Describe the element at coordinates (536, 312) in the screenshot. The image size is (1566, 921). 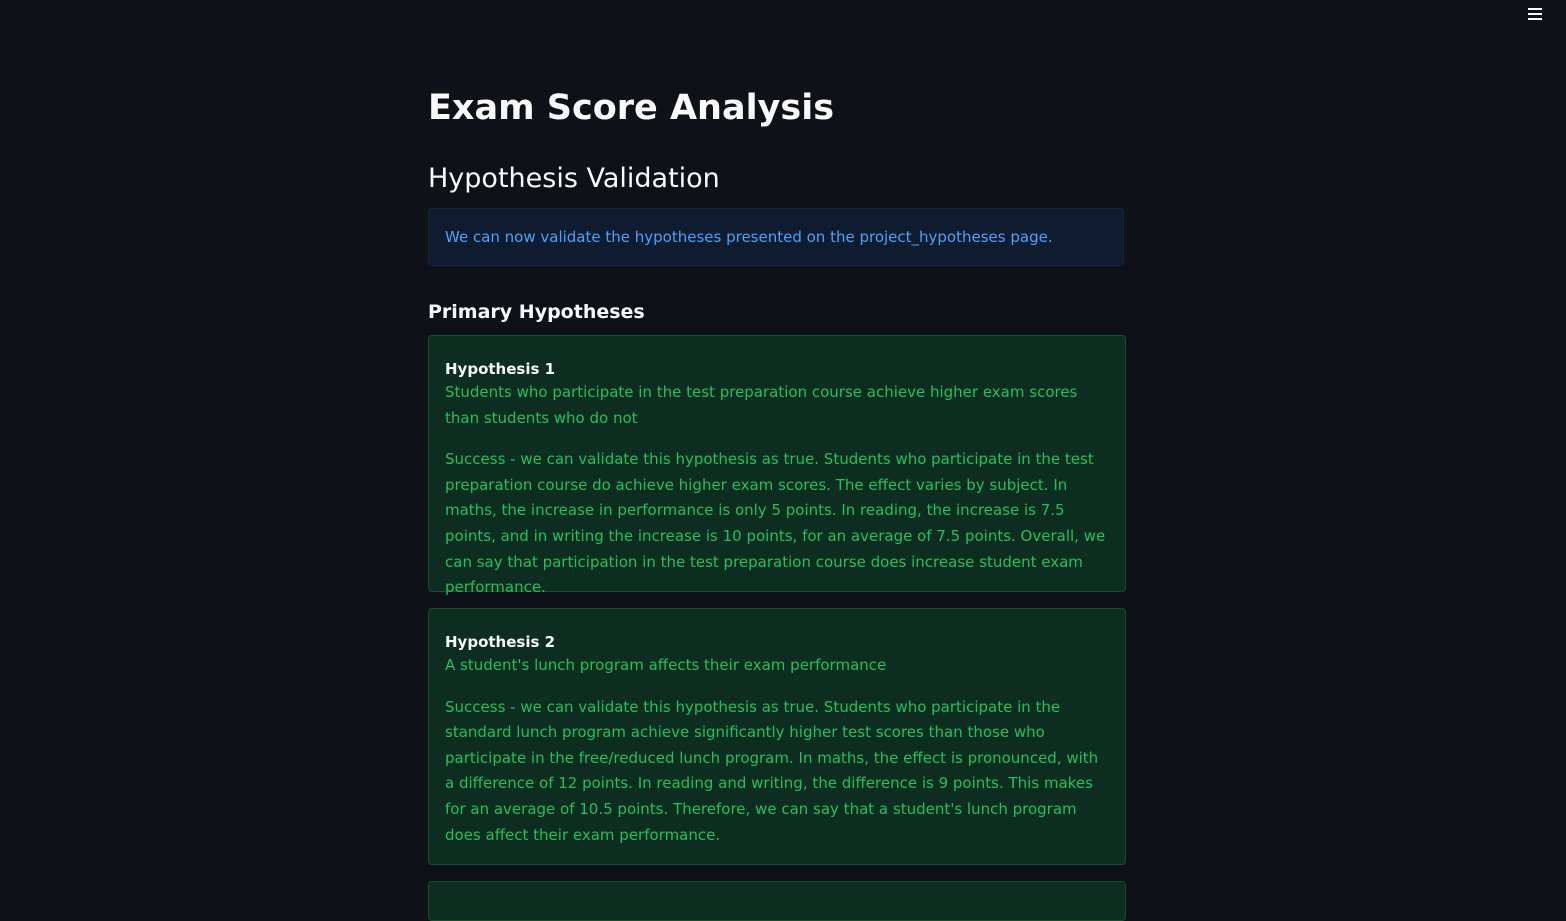
I see `subsection-title: Primary Hypotheses` at that location.